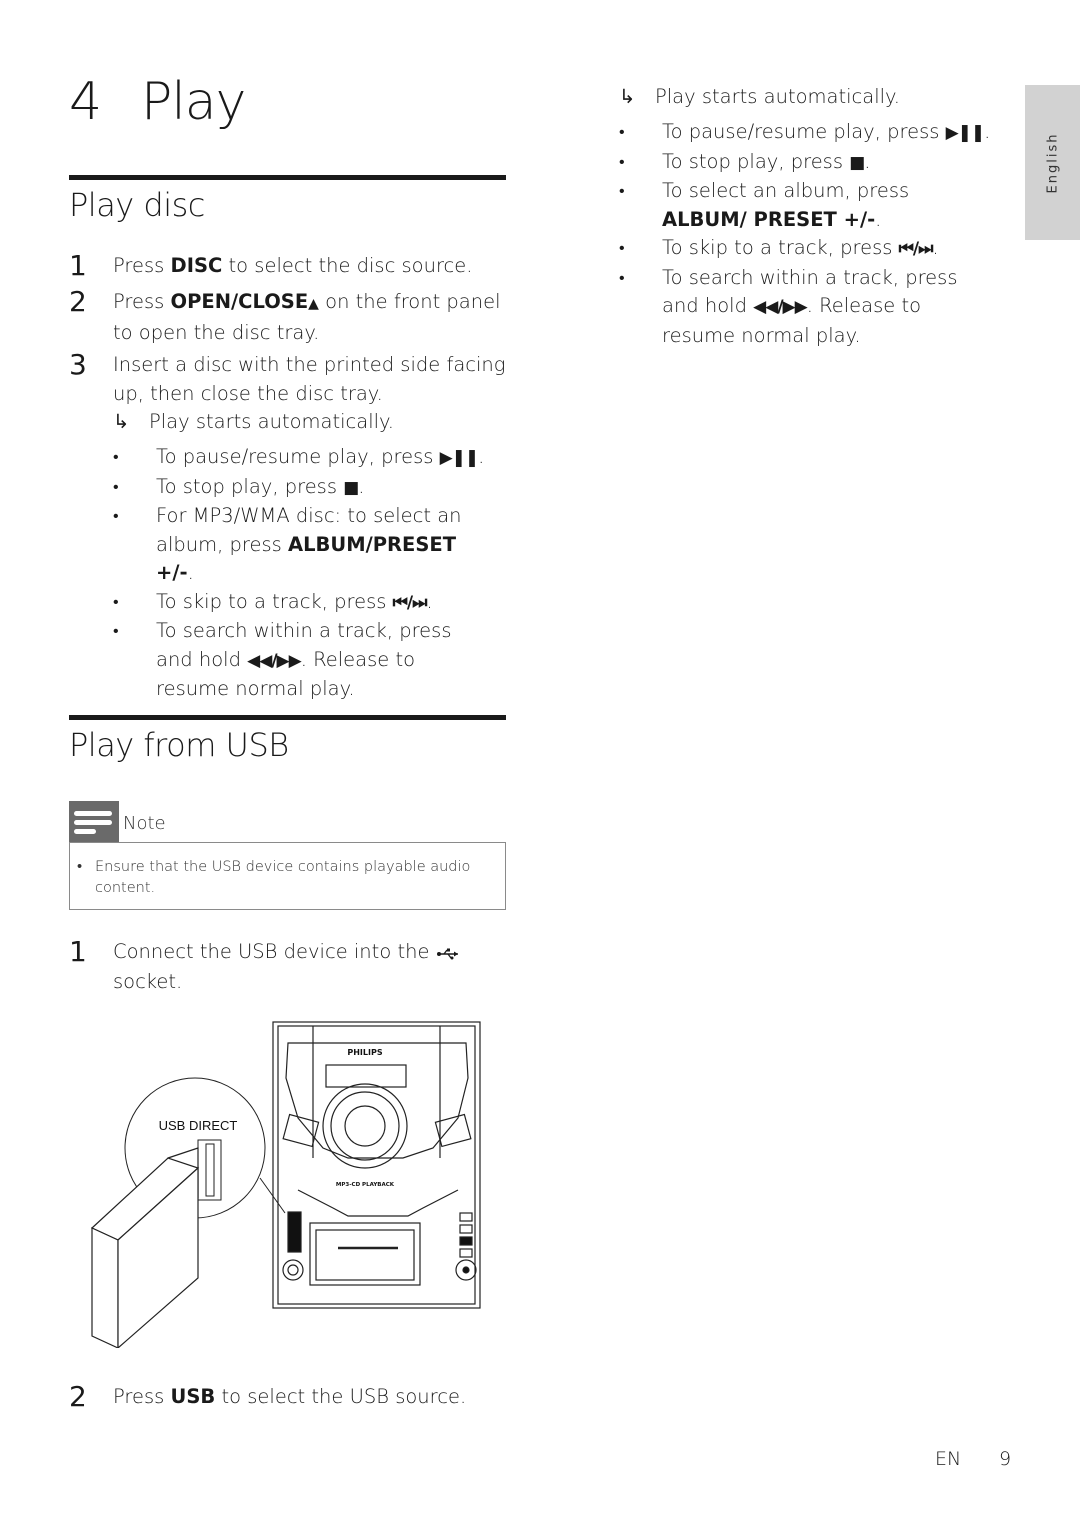 The width and height of the screenshot is (1080, 1527). Describe the element at coordinates (313, 304) in the screenshot. I see `eject-icon: ▲` at that location.